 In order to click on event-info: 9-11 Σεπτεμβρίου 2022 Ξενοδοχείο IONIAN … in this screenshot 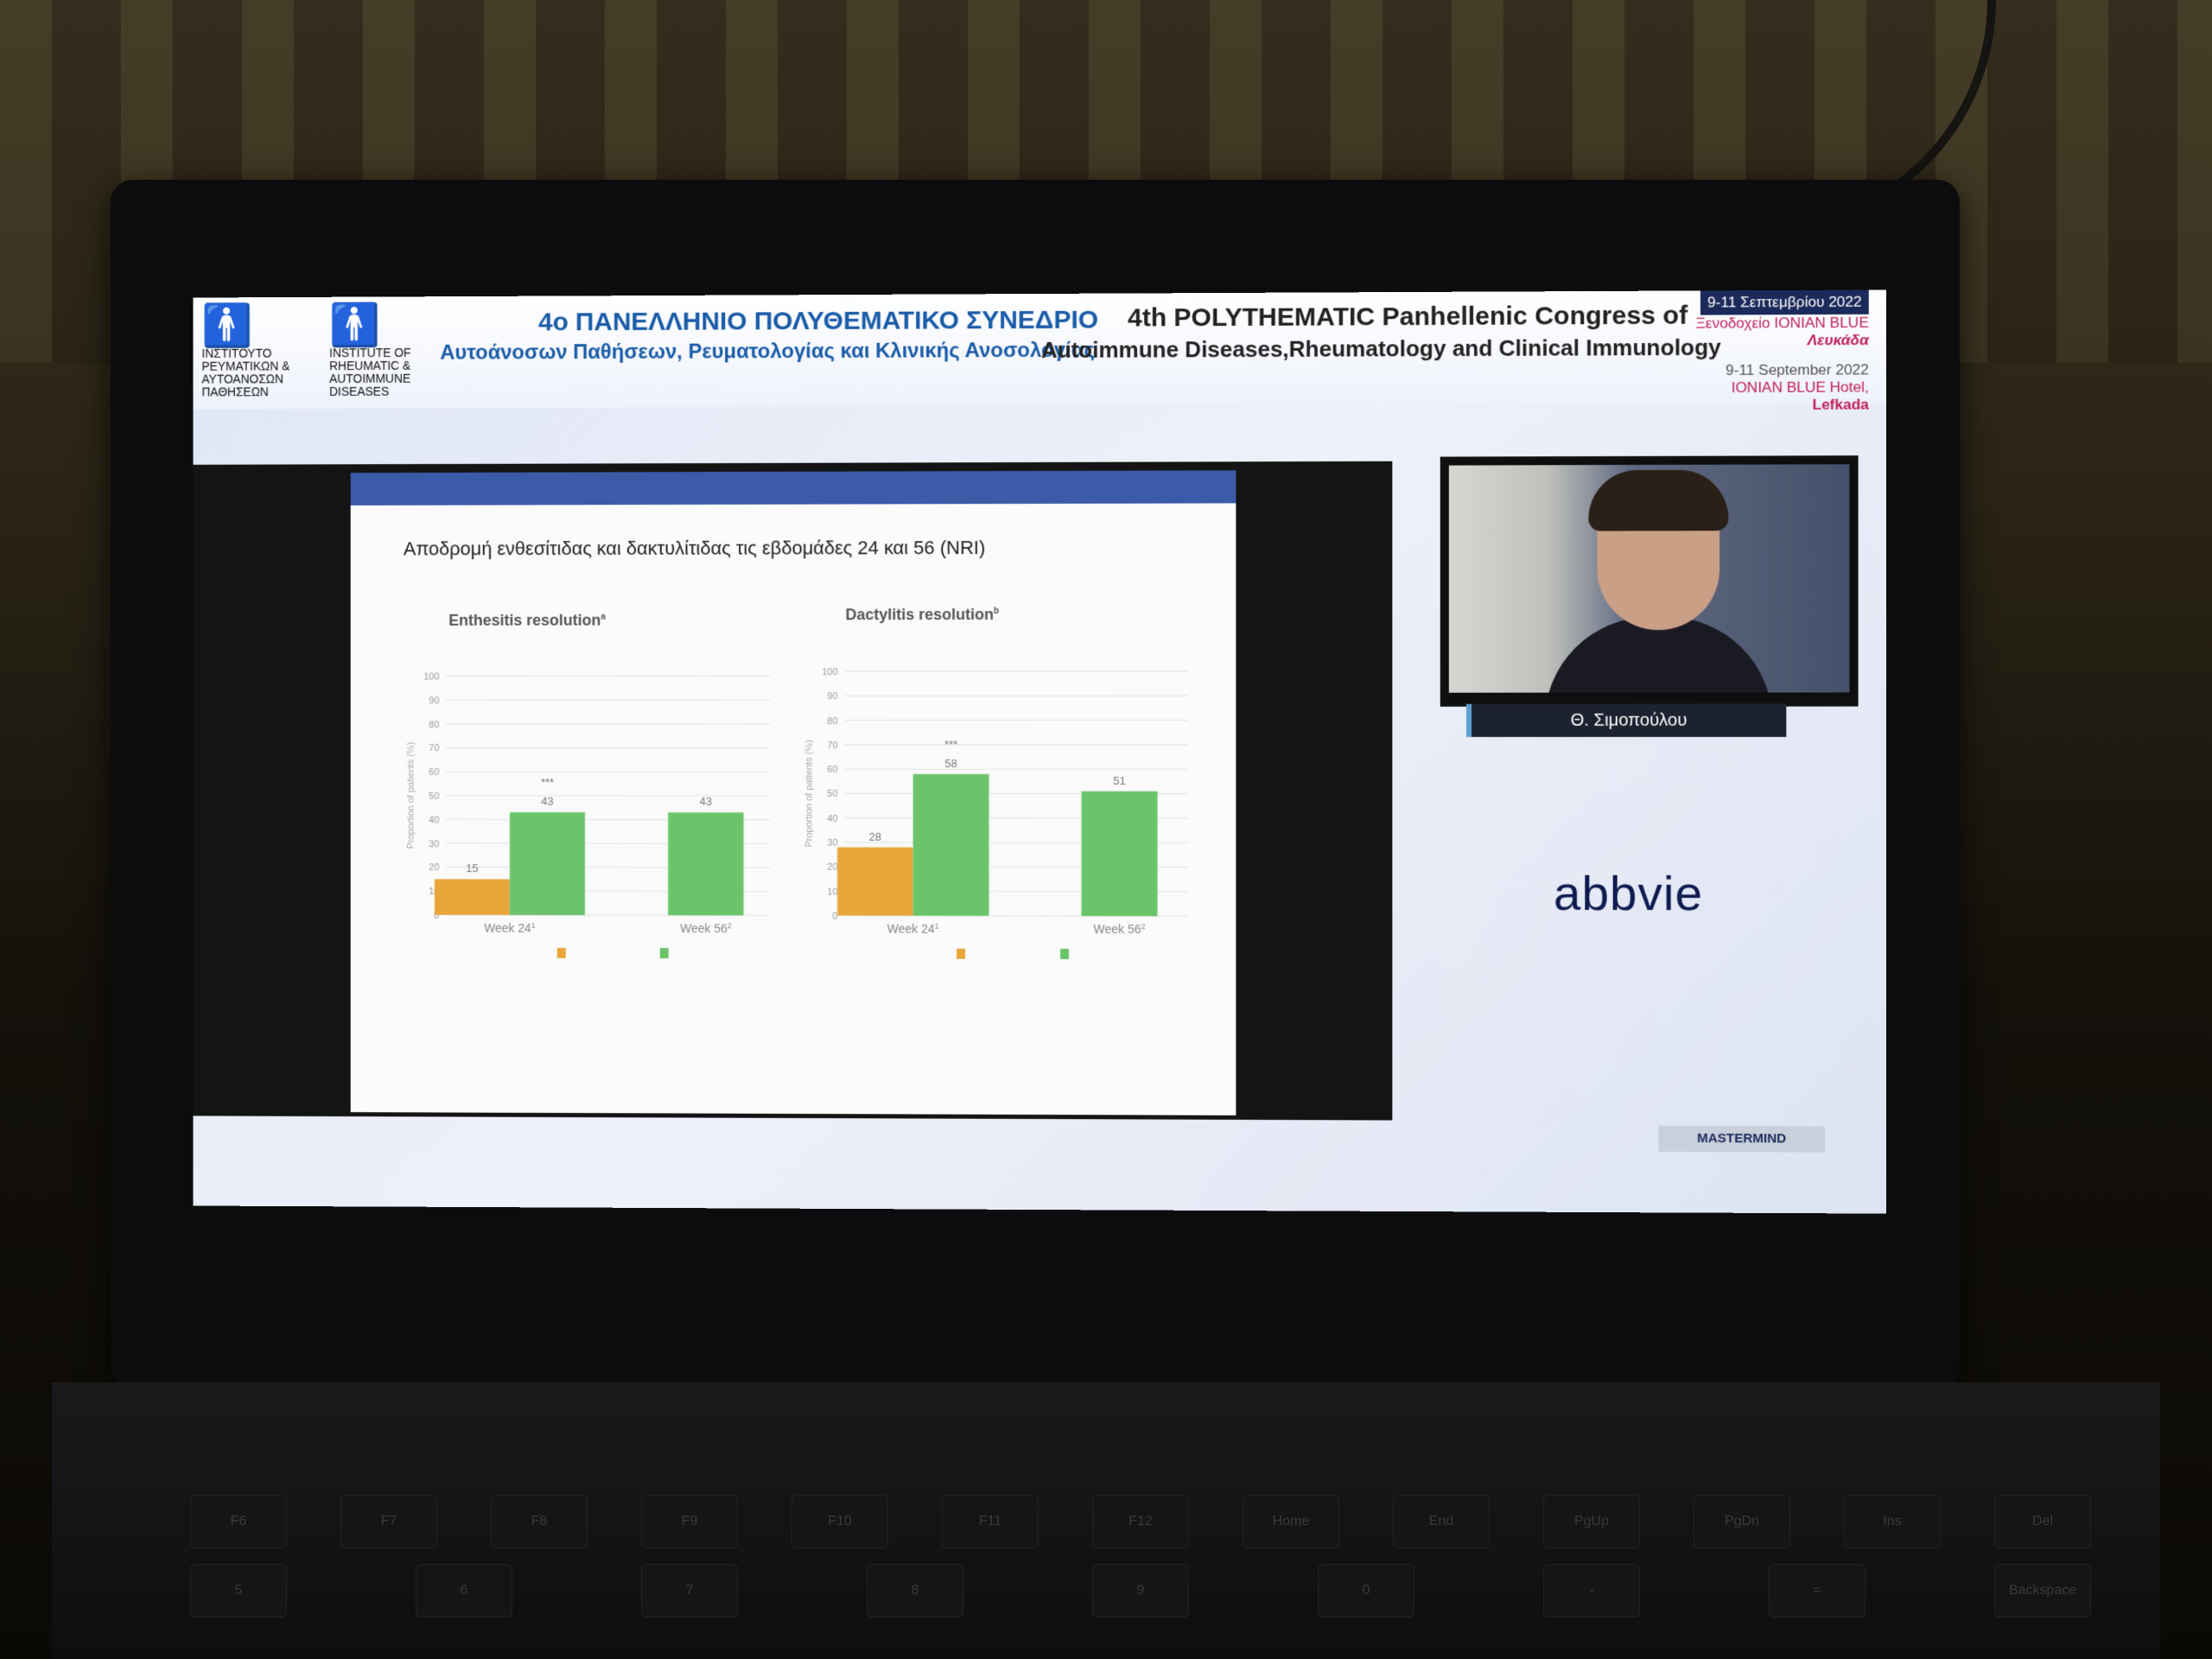, I will do `click(1773, 352)`.